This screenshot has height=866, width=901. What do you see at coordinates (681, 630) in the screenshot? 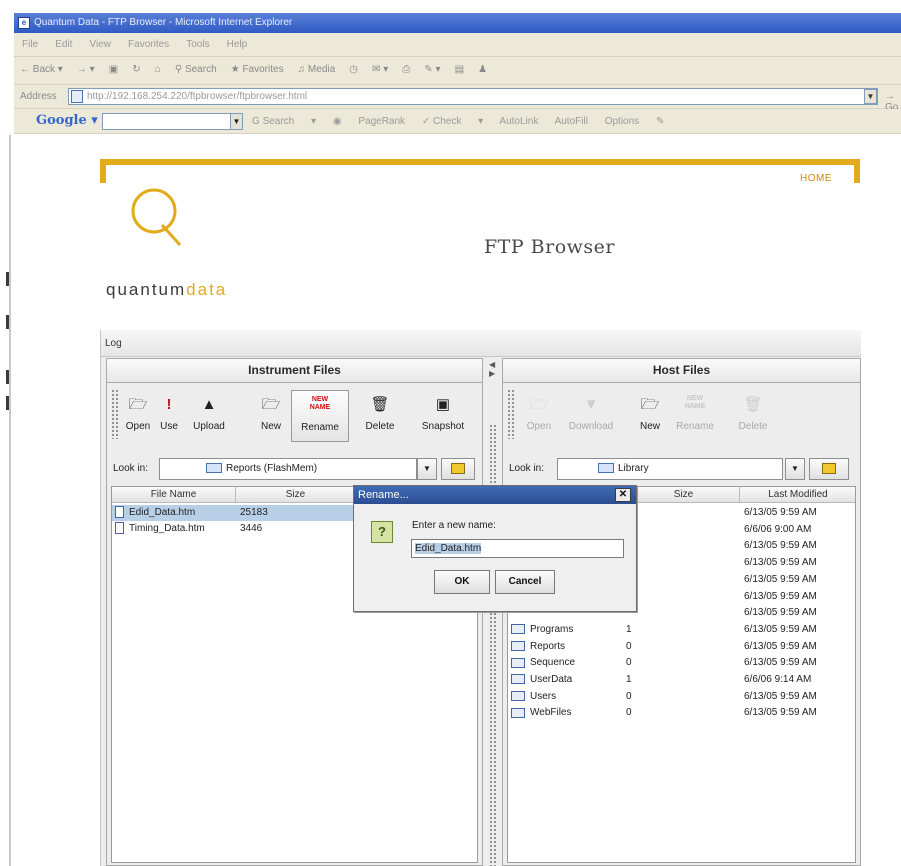
I see `file-row: Programs 1 6/13/05 9:59 AM` at bounding box center [681, 630].